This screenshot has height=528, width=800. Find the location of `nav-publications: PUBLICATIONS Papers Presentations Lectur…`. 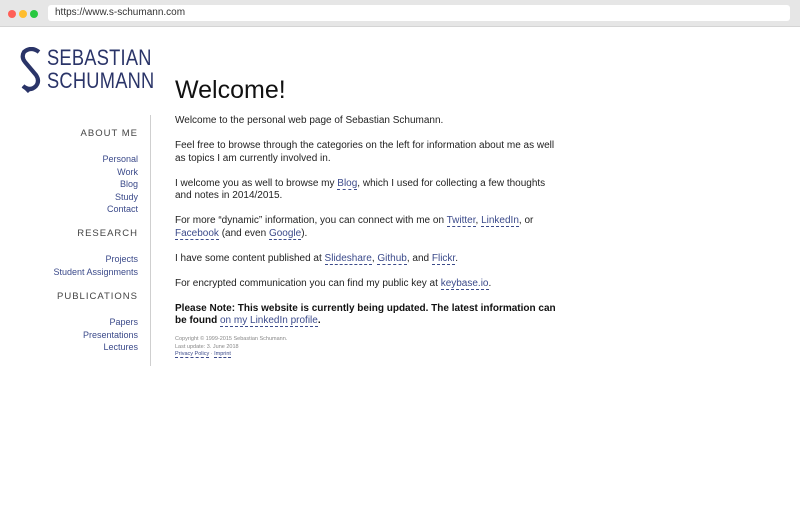

nav-publications: PUBLICATIONS Papers Presentations Lectur… is located at coordinates (75, 322).